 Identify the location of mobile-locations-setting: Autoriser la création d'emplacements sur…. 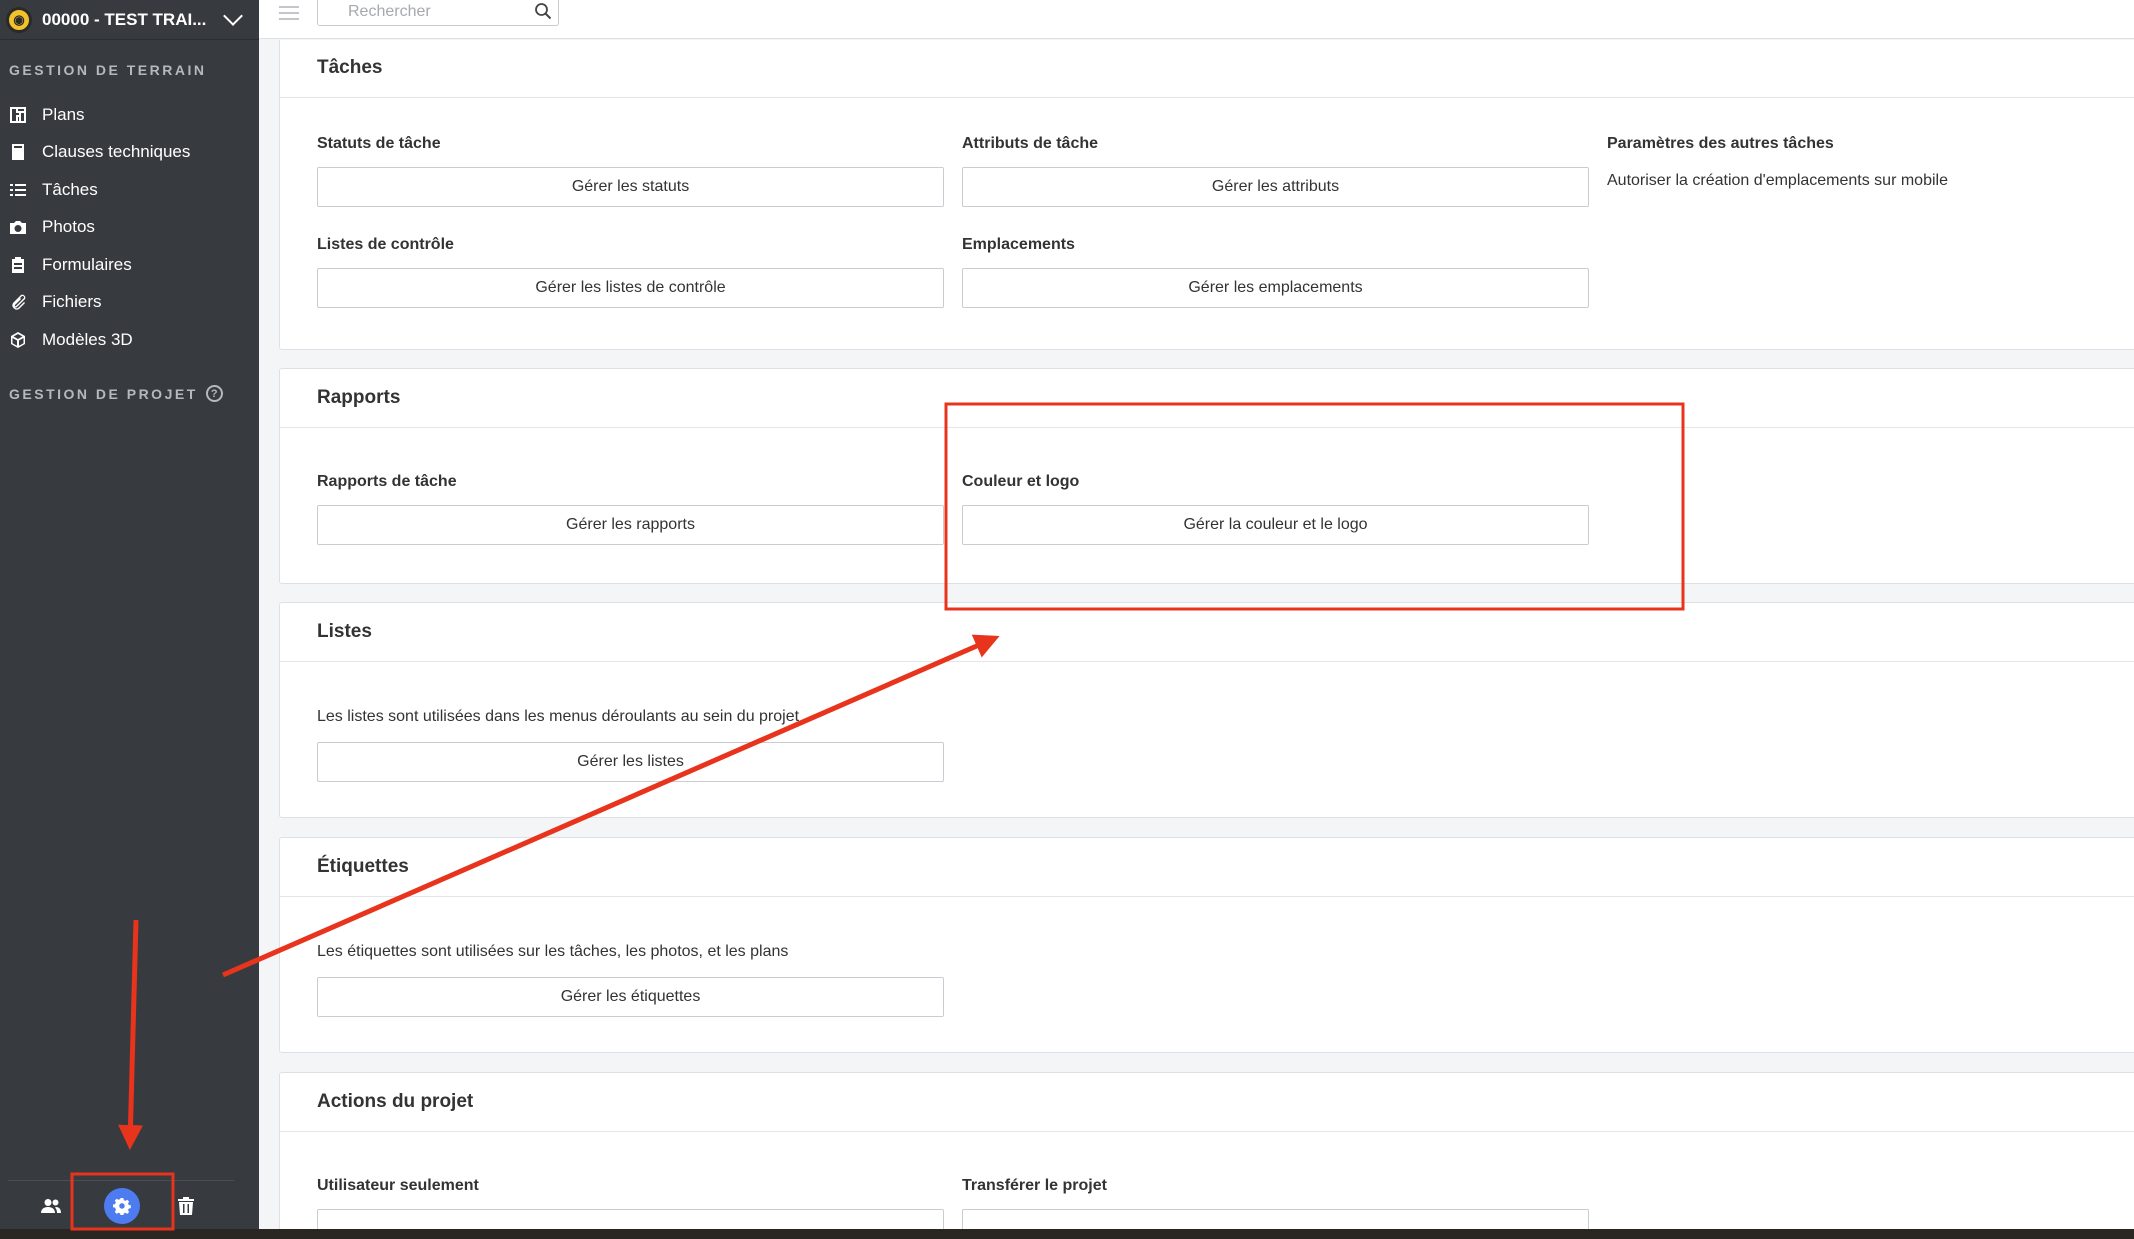
(1777, 181).